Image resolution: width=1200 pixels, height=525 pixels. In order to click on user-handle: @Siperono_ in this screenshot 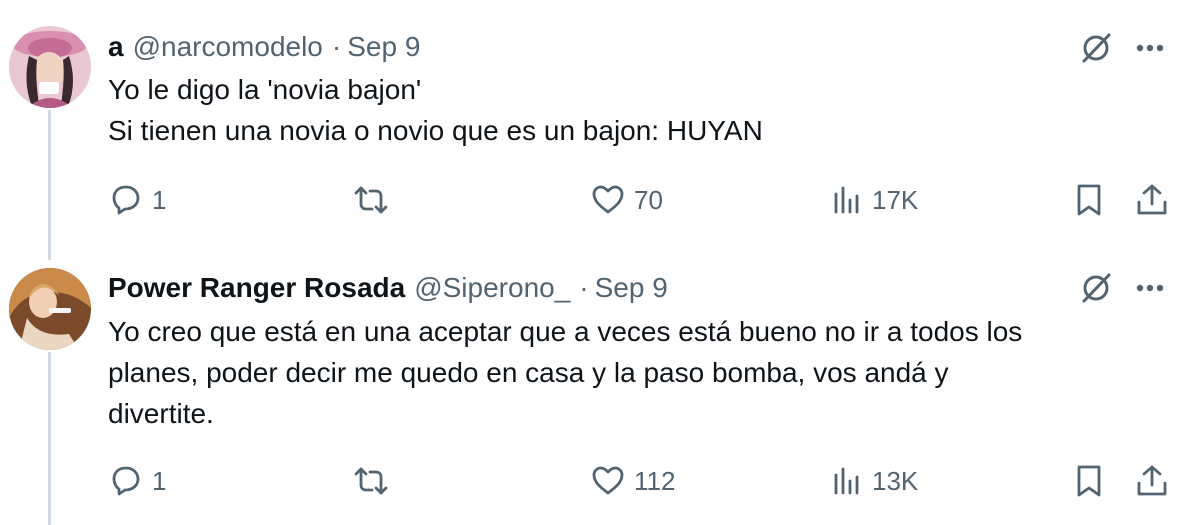, I will do `click(492, 288)`.